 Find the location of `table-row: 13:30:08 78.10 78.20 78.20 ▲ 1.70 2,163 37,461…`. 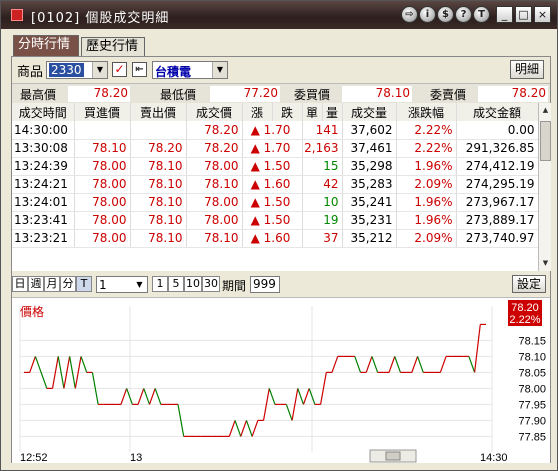

table-row: 13:30:08 78.10 78.20 78.20 ▲ 1.70 2,163 37,461… is located at coordinates (275, 148).